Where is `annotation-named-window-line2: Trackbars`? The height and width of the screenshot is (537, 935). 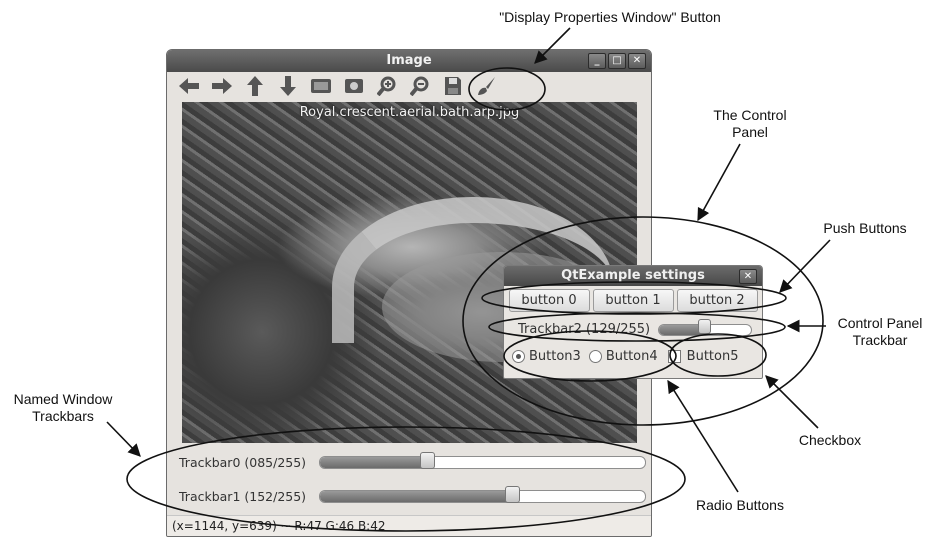
annotation-named-window-line2: Trackbars is located at coordinates (63, 416).